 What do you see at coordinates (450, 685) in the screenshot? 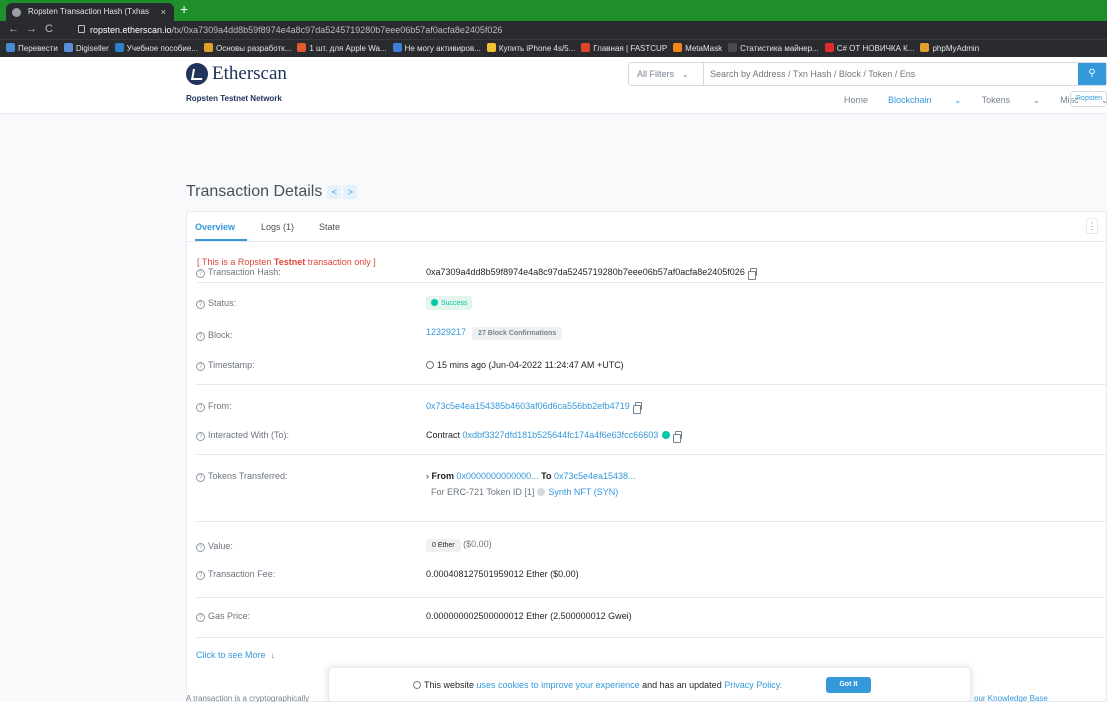
I see `cookie-pre: This website` at bounding box center [450, 685].